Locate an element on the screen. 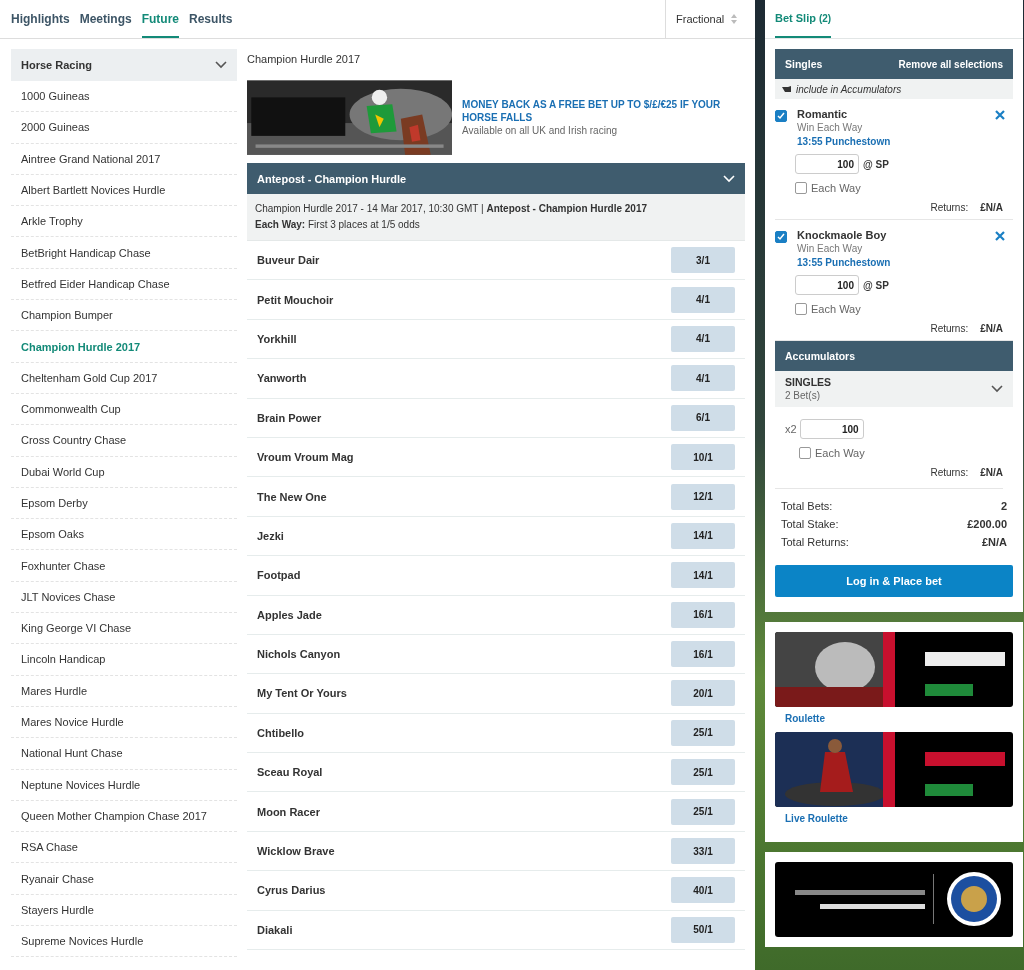  sidebar-item: 2000 Guineas is located at coordinates (124, 128).